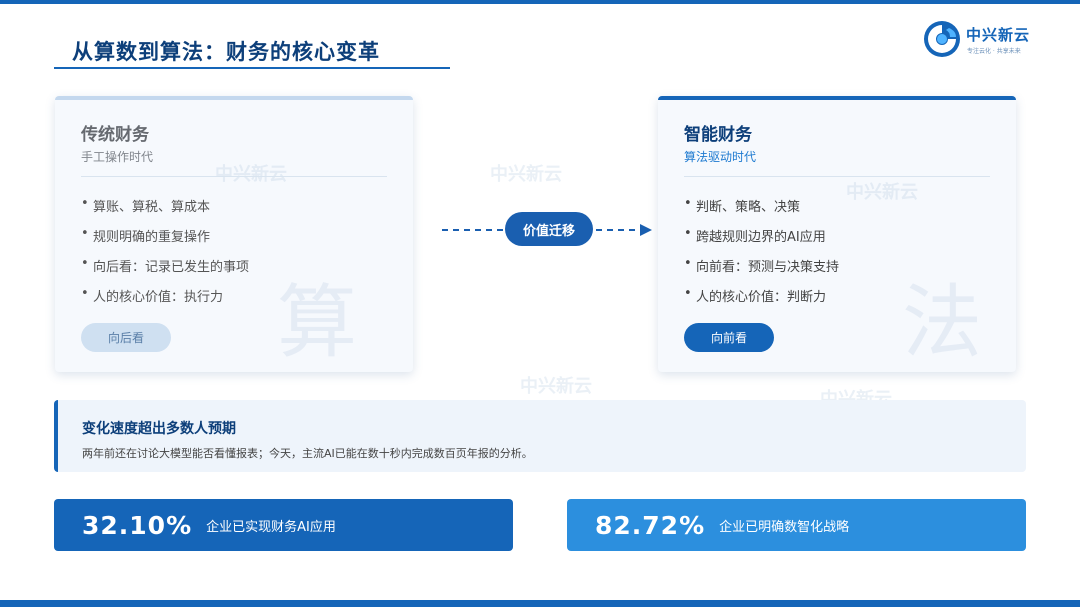  I want to click on logo-slogan: 专注云化 · 共享未来, so click(994, 51).